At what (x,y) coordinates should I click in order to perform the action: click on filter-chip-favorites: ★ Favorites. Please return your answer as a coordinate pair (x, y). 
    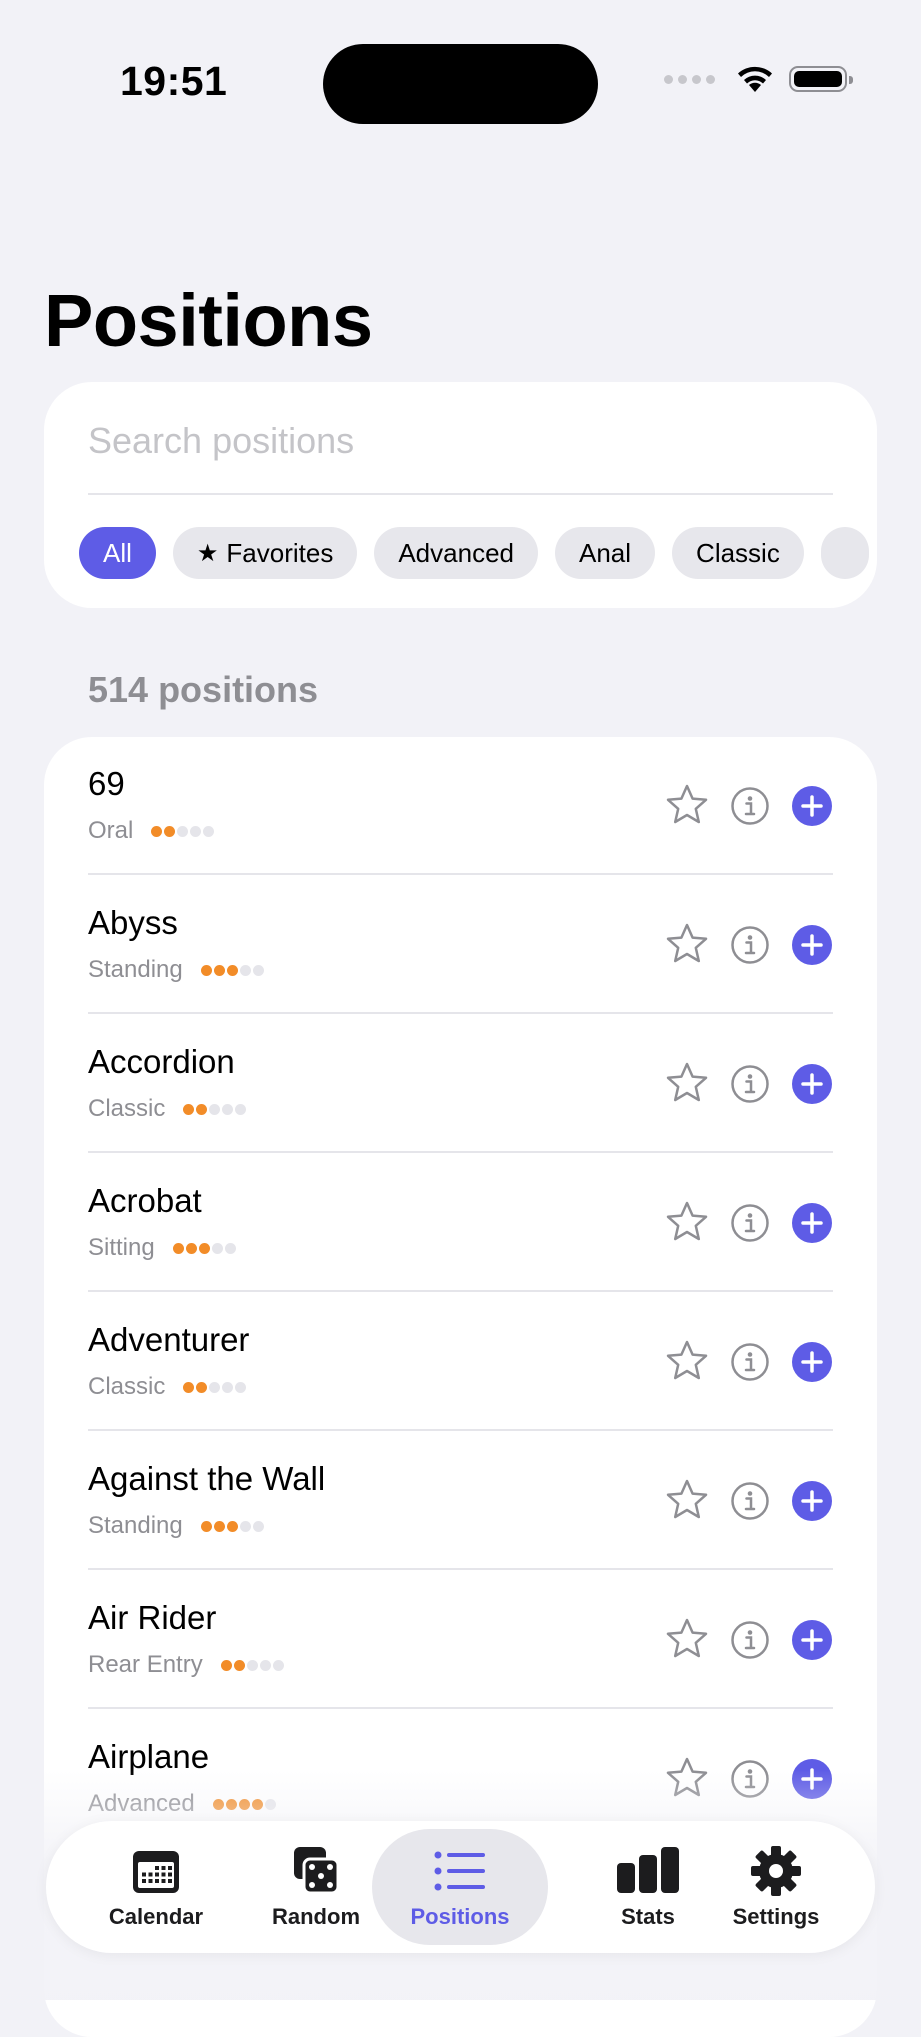
    Looking at the image, I should click on (265, 553).